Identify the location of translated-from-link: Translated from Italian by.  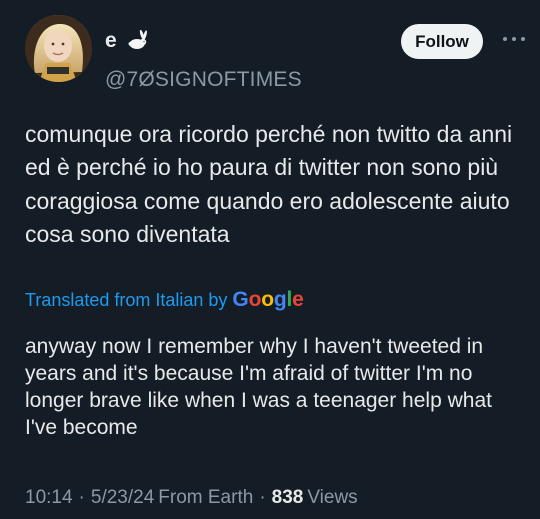
(126, 300).